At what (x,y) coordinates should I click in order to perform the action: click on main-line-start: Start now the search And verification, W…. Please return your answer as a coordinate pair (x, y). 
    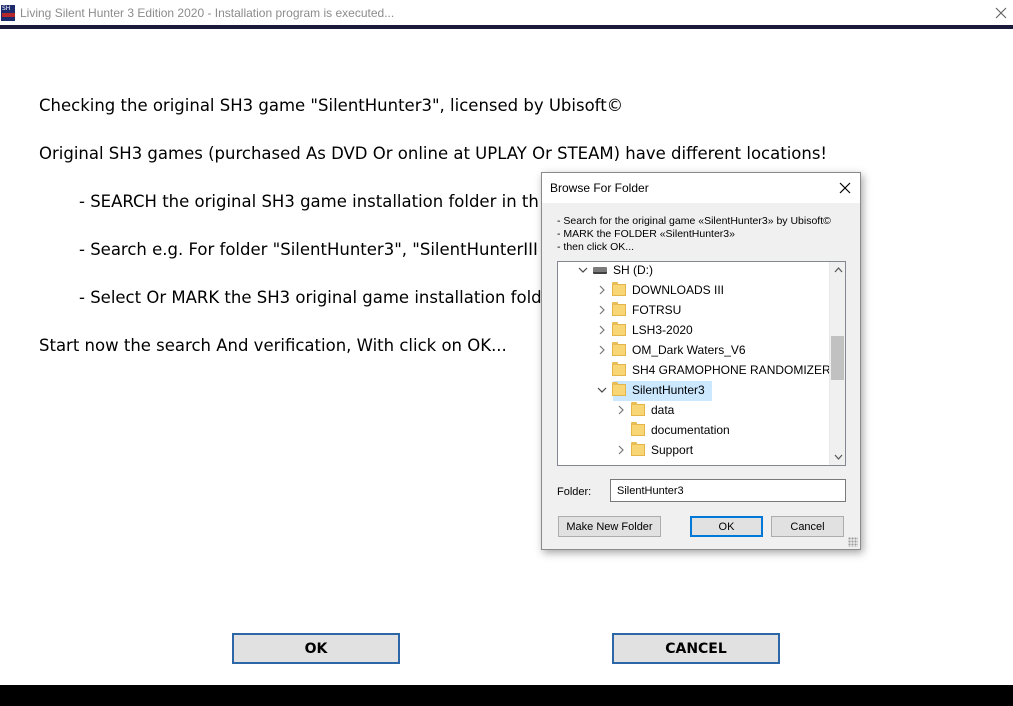
    Looking at the image, I should click on (273, 345).